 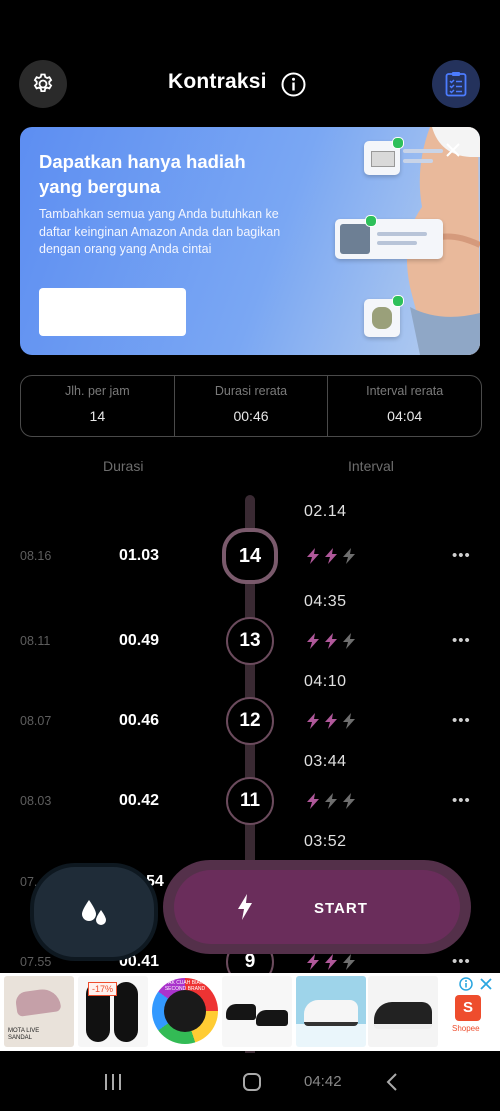 What do you see at coordinates (113, 1082) in the screenshot?
I see `recent-apps-icon` at bounding box center [113, 1082].